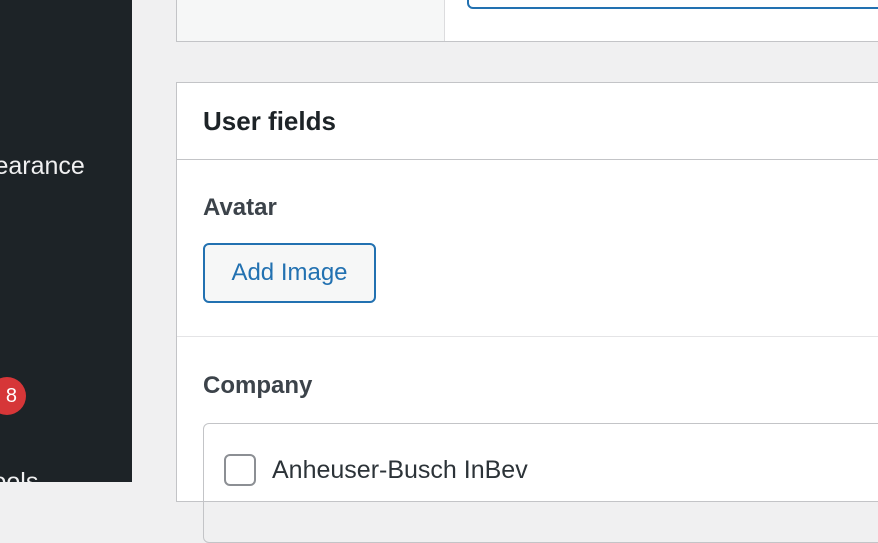 This screenshot has width=878, height=543. I want to click on panel-header: User fields, so click(527, 121).